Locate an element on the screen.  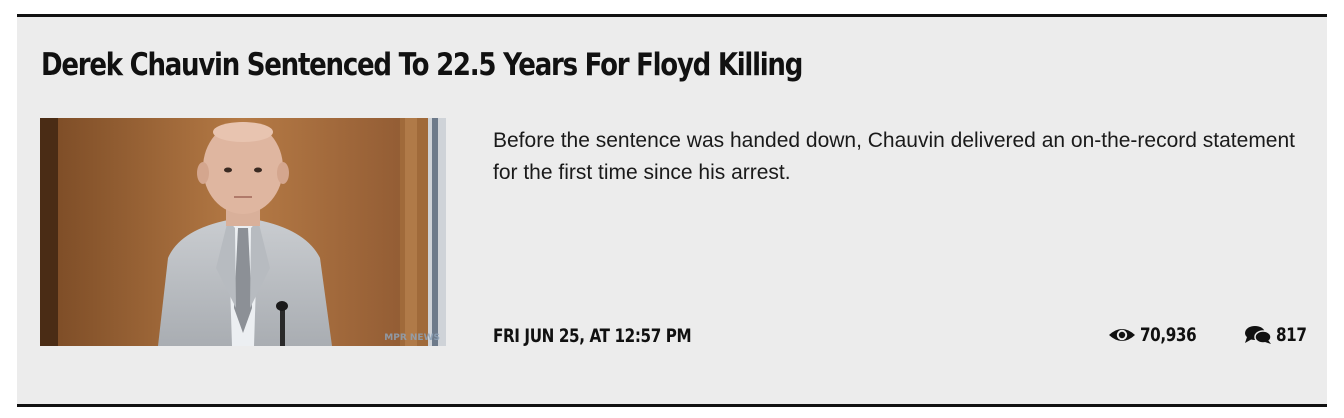
bottom-divider is located at coordinates (672, 405).